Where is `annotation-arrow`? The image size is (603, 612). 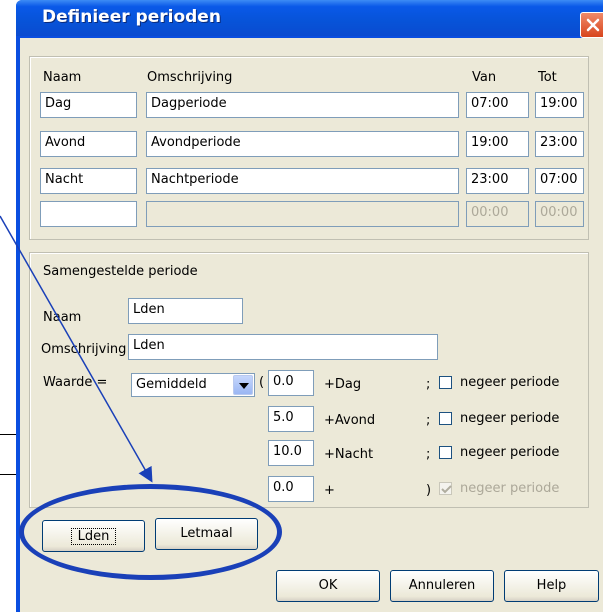
annotation-arrow is located at coordinates (76, 349).